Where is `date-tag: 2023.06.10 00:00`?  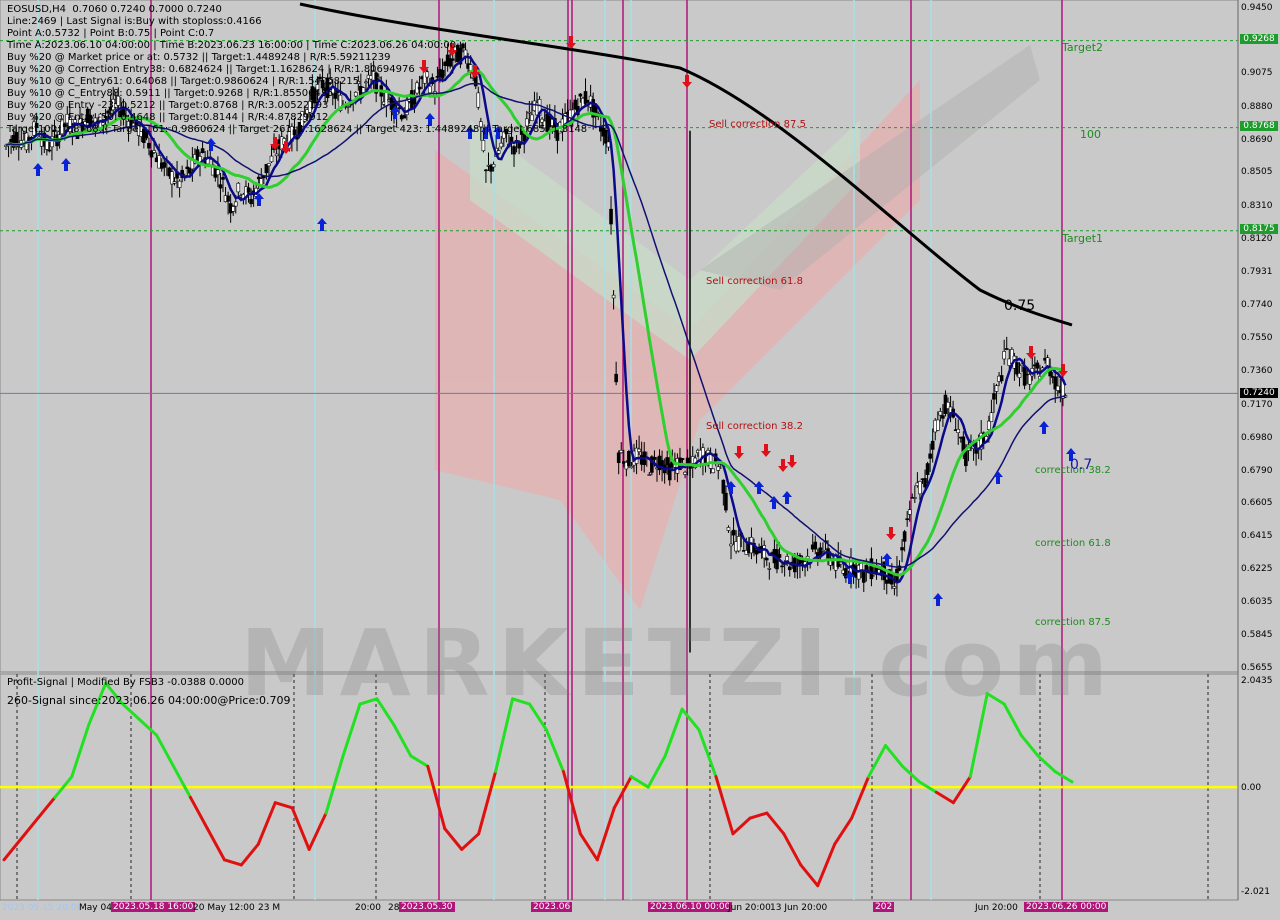
date-tag: 2023.06.10 00:00 is located at coordinates (690, 907).